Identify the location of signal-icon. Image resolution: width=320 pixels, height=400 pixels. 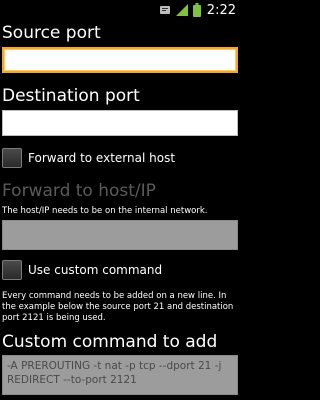
(182, 10).